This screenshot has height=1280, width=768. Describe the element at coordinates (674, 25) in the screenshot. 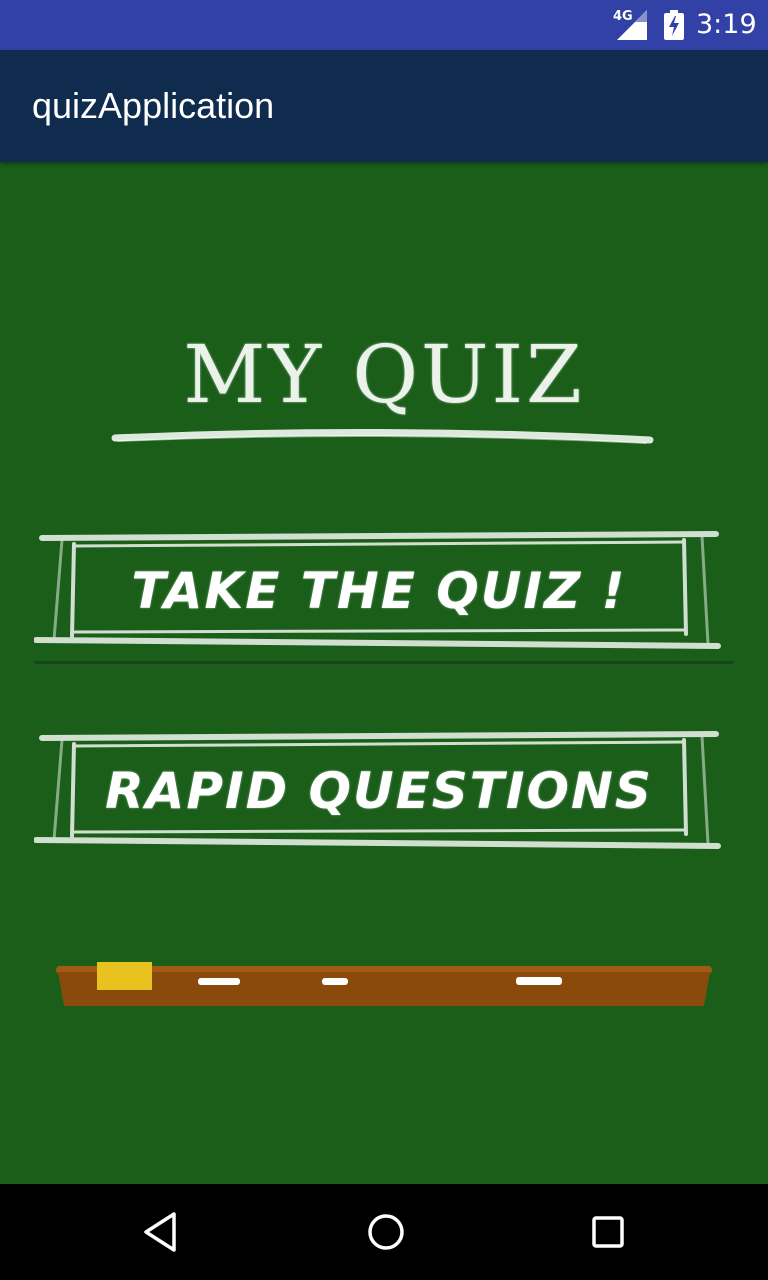

I see `battery-charging-icon` at that location.